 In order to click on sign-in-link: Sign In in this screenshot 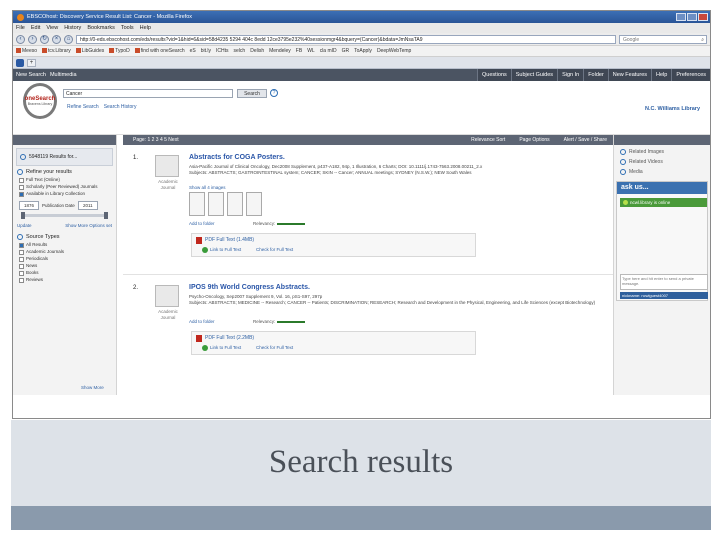, I will do `click(570, 75)`.